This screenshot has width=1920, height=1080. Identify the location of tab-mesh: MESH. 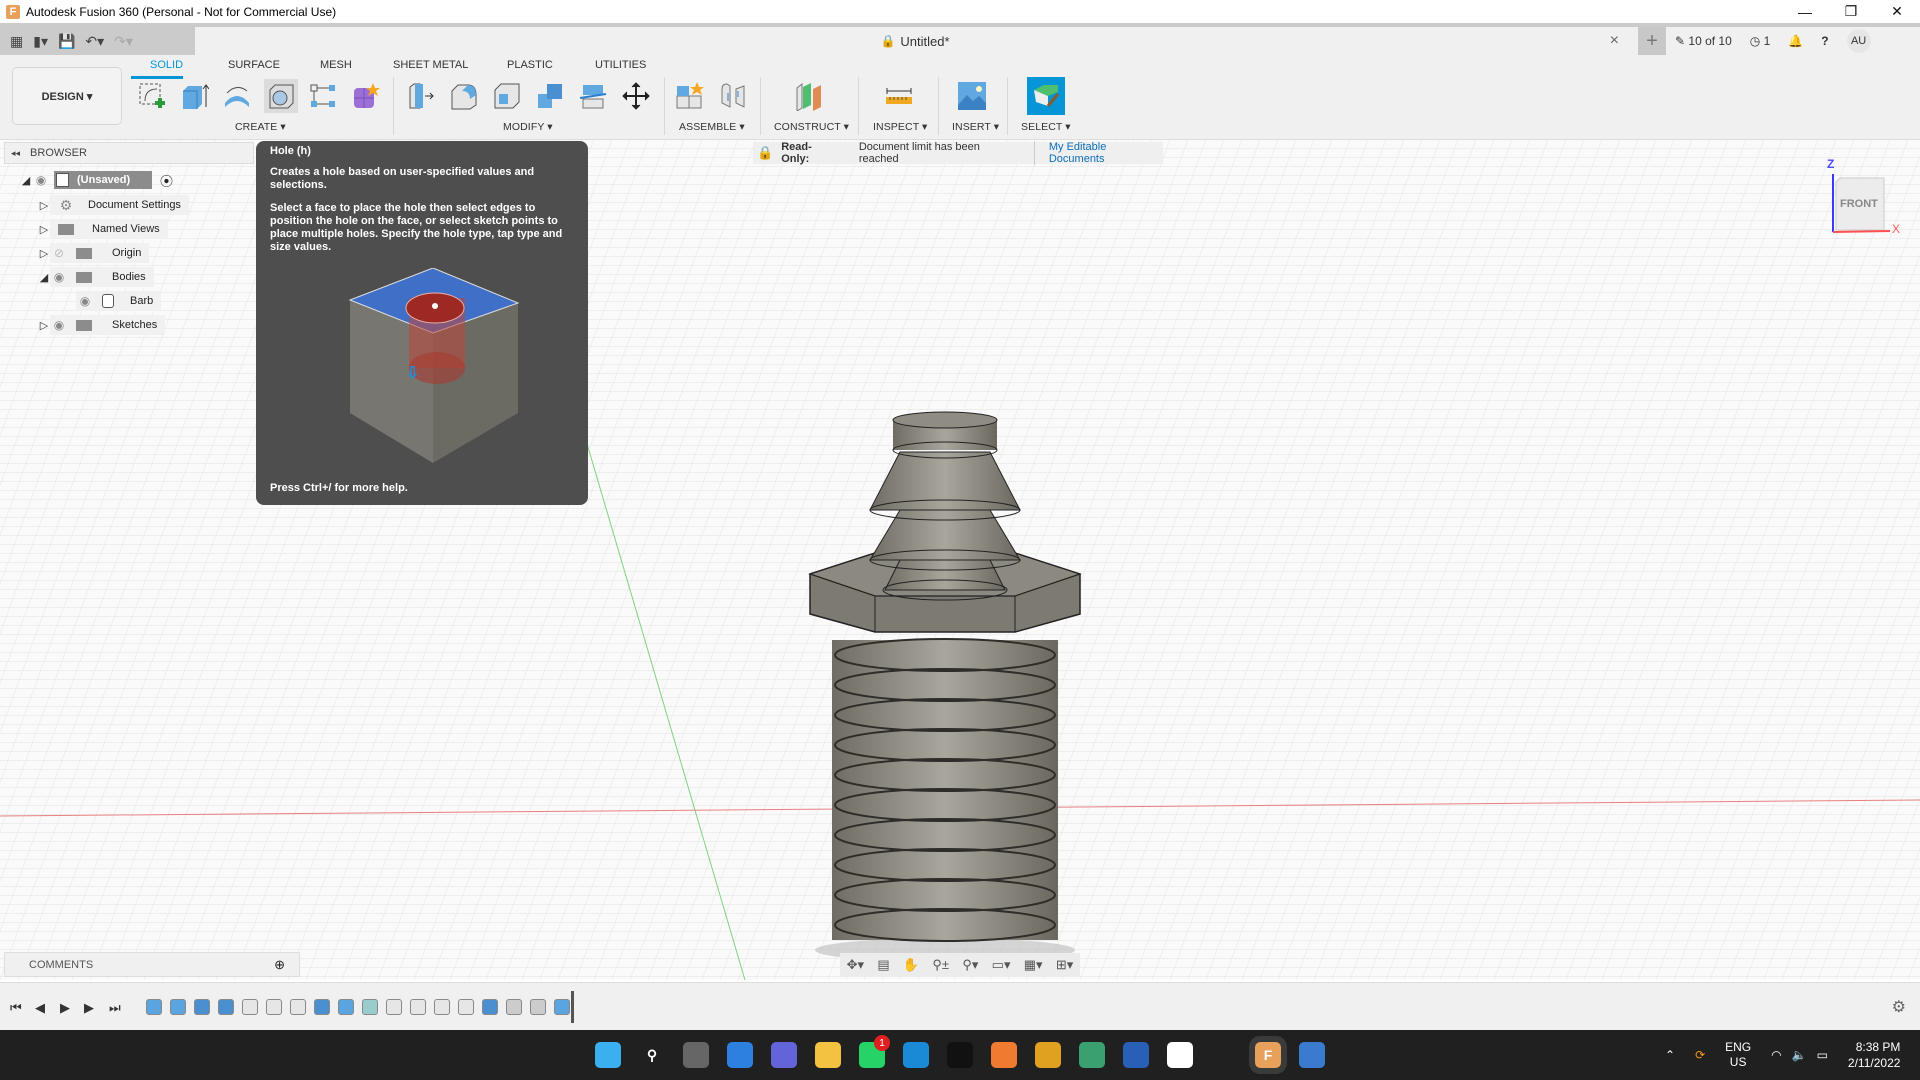
(336, 65).